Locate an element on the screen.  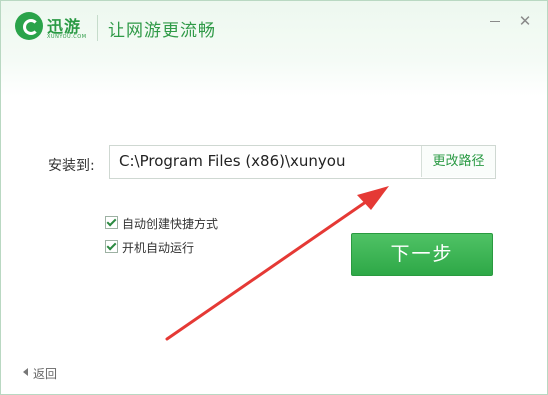
minimize-icon is located at coordinates (495, 21).